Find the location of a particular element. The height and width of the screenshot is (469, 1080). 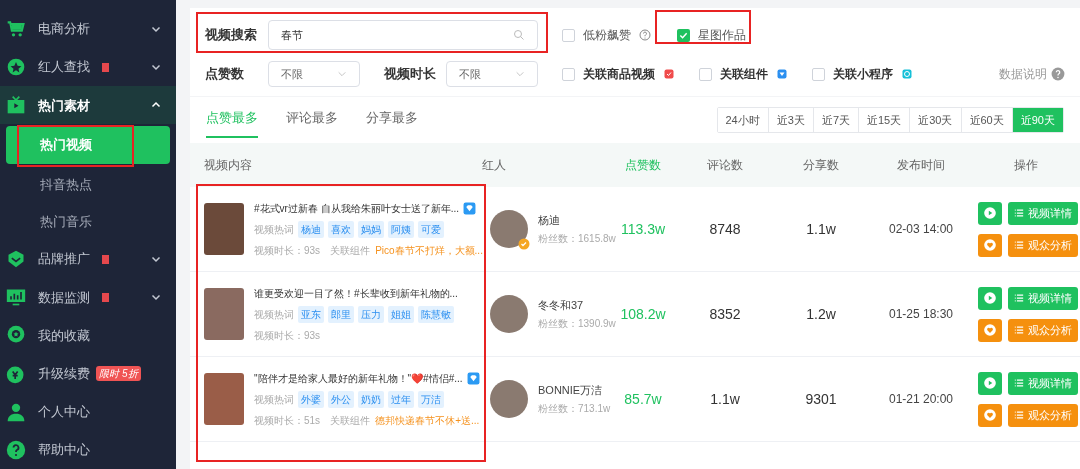

menu-item: 热门素材 is located at coordinates (88, 105).